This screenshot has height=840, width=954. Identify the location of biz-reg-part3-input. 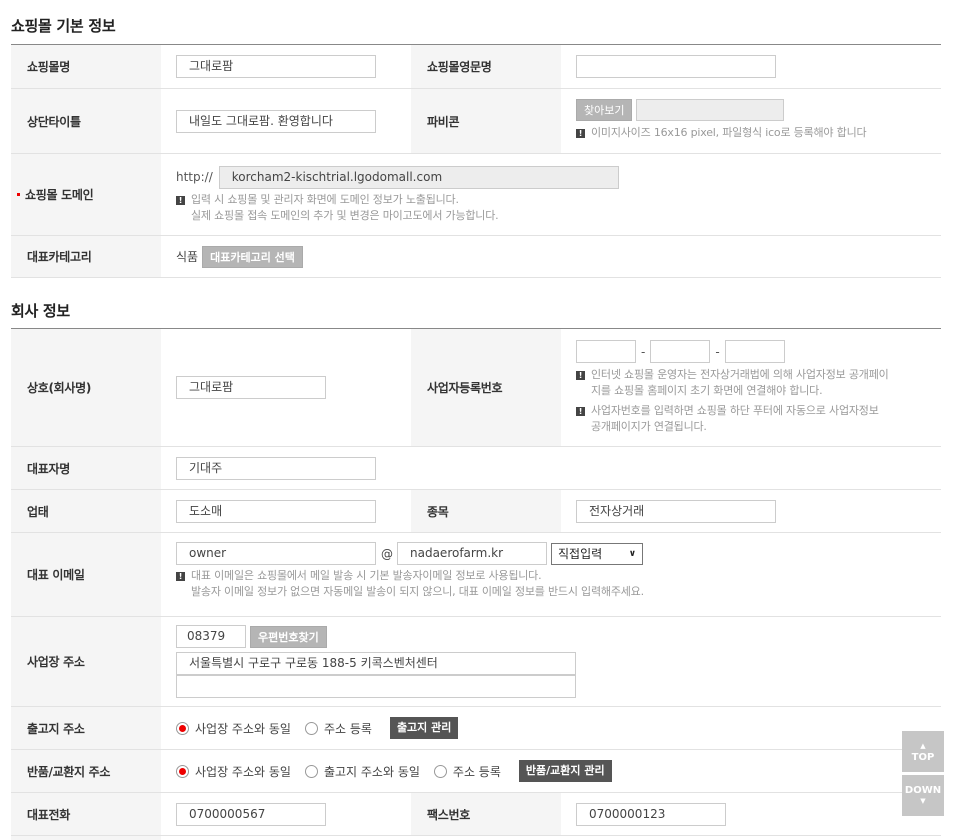
(754, 351).